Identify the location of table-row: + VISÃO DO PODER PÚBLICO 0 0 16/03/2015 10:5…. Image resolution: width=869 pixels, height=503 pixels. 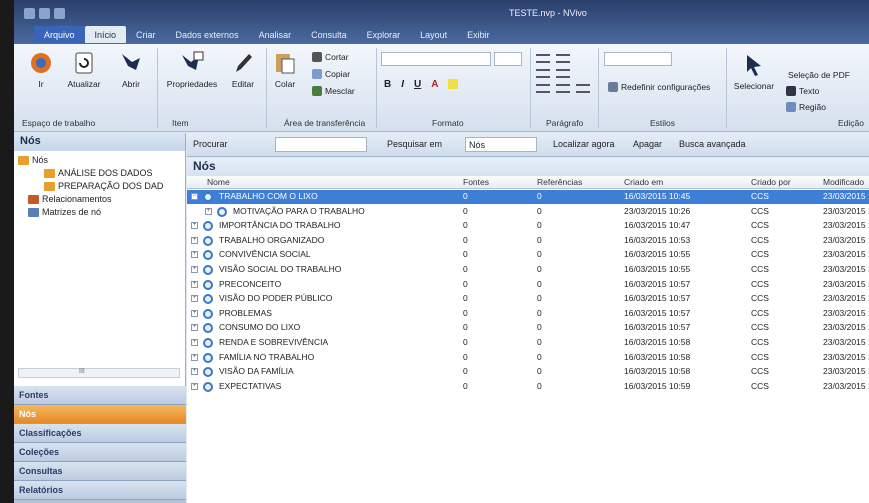
(528, 299).